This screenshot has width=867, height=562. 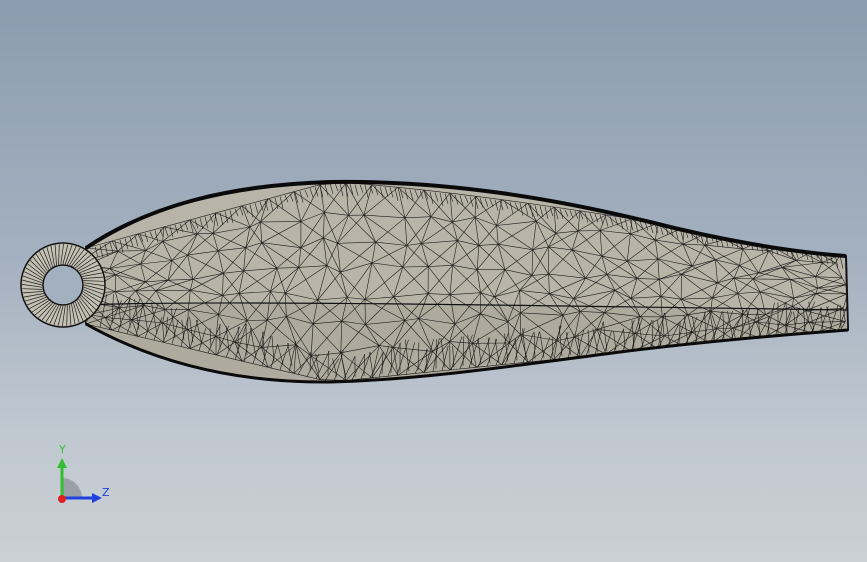 What do you see at coordinates (97, 498) in the screenshot?
I see `z-axis-head` at bounding box center [97, 498].